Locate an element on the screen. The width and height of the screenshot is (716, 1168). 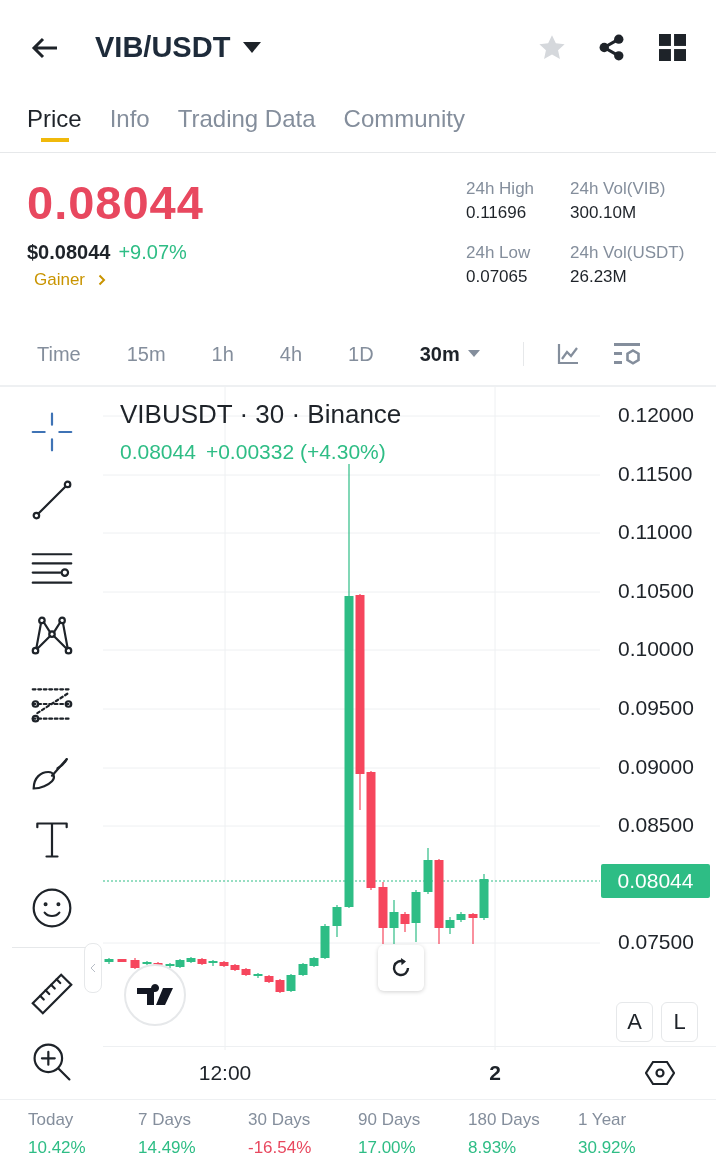
time-axis-label: 12:00 is located at coordinates (225, 1073).